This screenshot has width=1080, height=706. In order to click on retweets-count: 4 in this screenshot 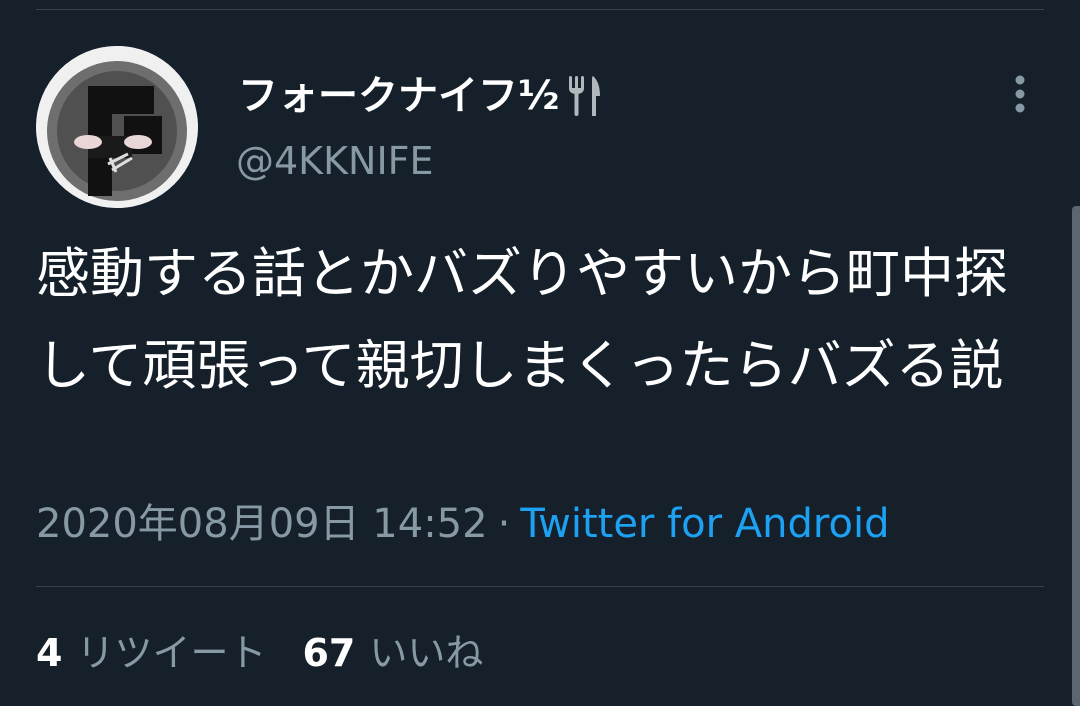, I will do `click(49, 653)`.